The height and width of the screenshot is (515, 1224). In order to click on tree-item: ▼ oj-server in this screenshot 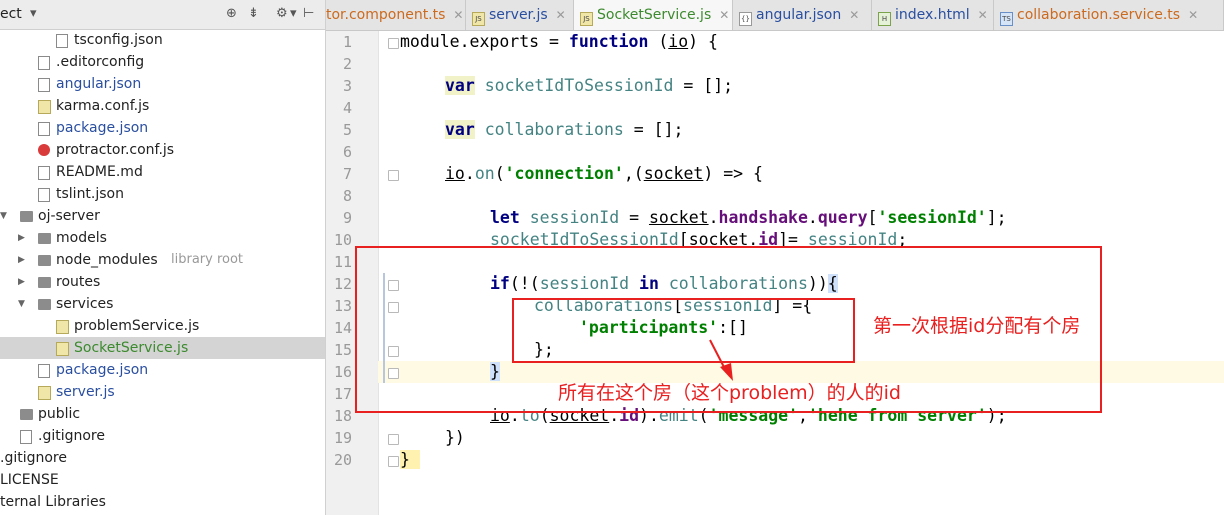, I will do `click(162, 216)`.